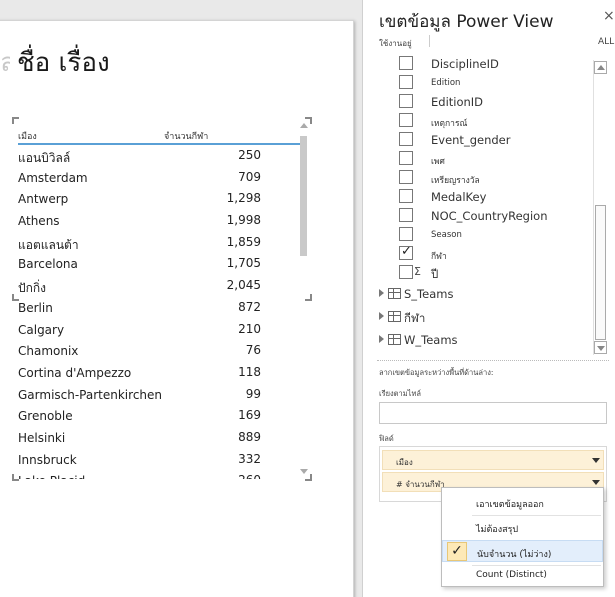 Image resolution: width=615 pixels, height=597 pixels. What do you see at coordinates (15, 120) in the screenshot?
I see `resize-handle-top-left` at bounding box center [15, 120].